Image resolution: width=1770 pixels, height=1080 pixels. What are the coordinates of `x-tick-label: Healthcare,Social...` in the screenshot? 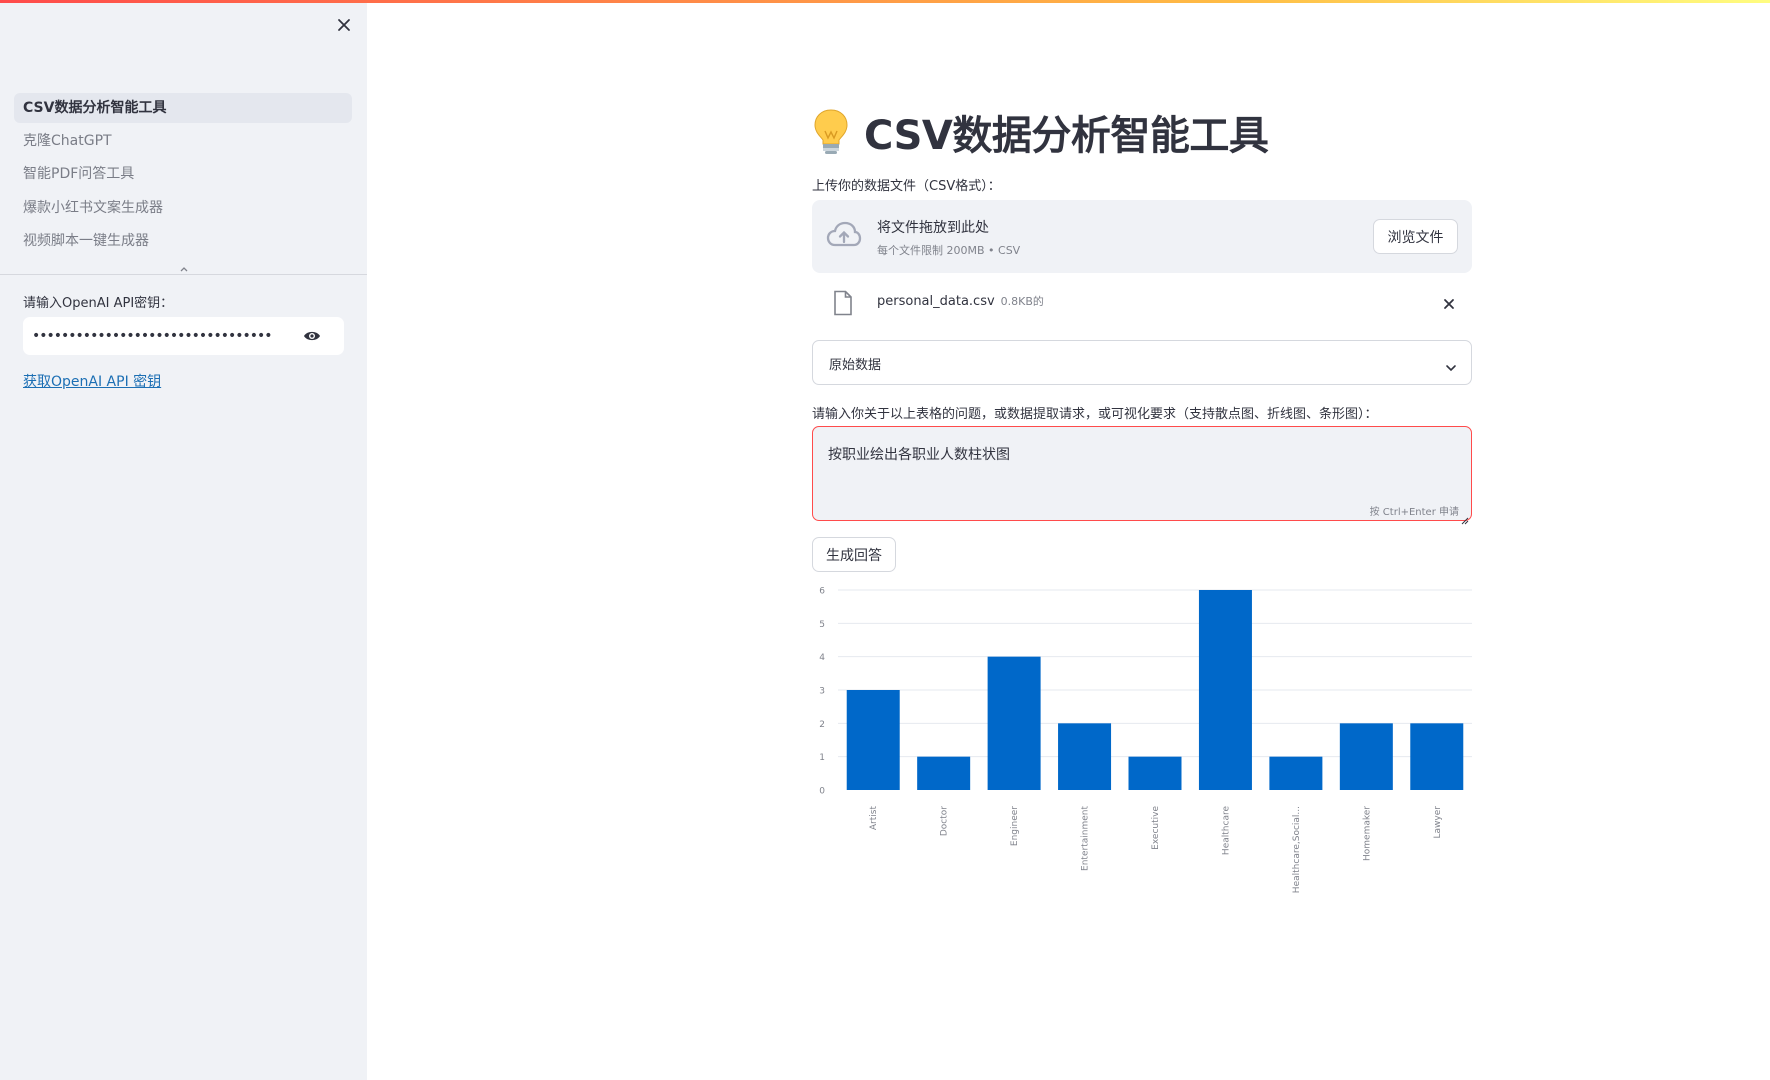 It's located at (1297, 849).